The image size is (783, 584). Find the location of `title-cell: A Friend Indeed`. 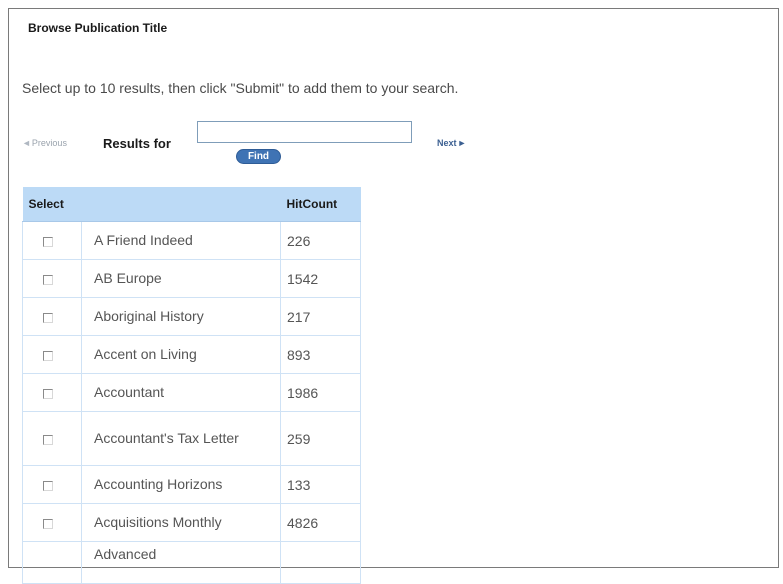

title-cell: A Friend Indeed is located at coordinates (181, 240).